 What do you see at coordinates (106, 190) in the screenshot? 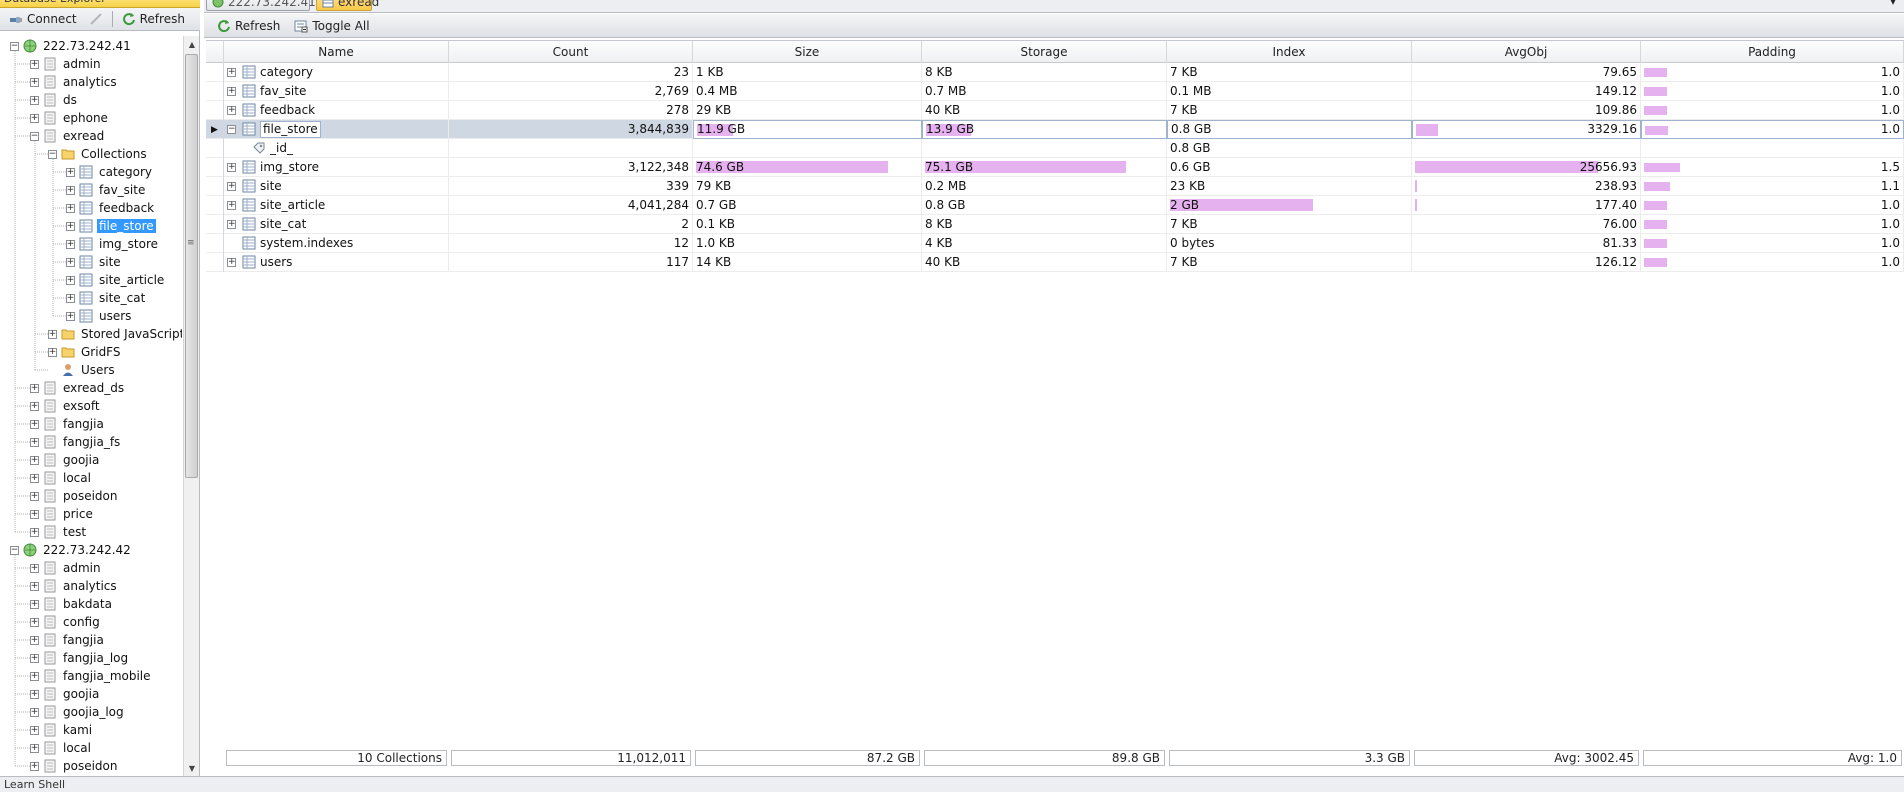
I see `tree-item: + fav_site` at bounding box center [106, 190].